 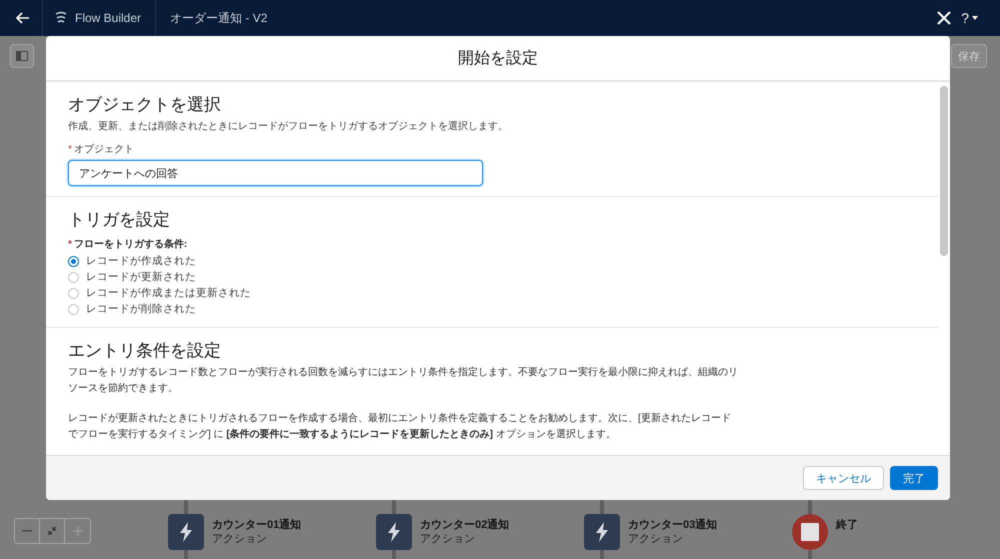 What do you see at coordinates (465, 525) in the screenshot?
I see `node-title: カウンター02通知` at bounding box center [465, 525].